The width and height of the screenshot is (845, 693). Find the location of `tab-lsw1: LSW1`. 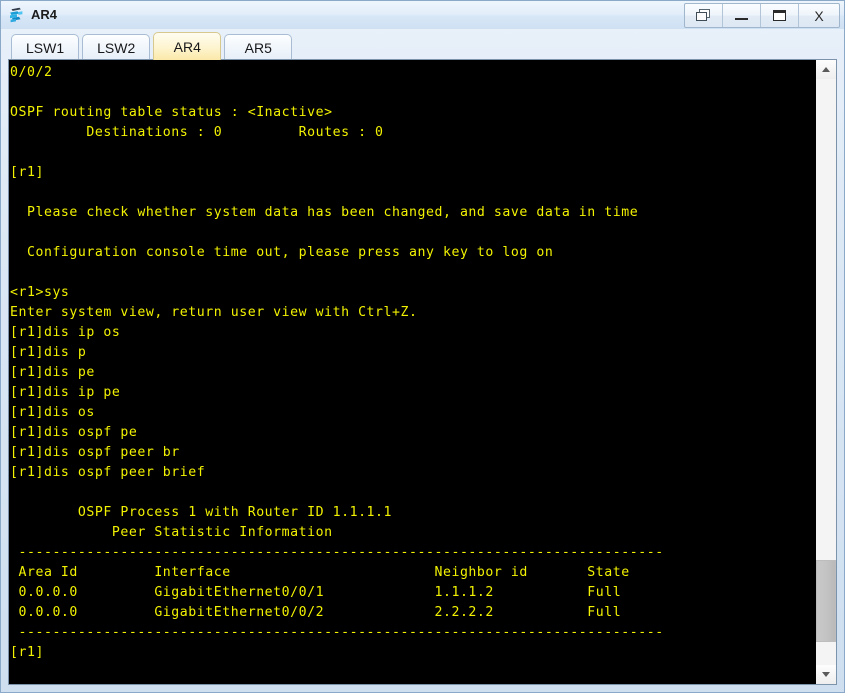

tab-lsw1: LSW1 is located at coordinates (45, 47).